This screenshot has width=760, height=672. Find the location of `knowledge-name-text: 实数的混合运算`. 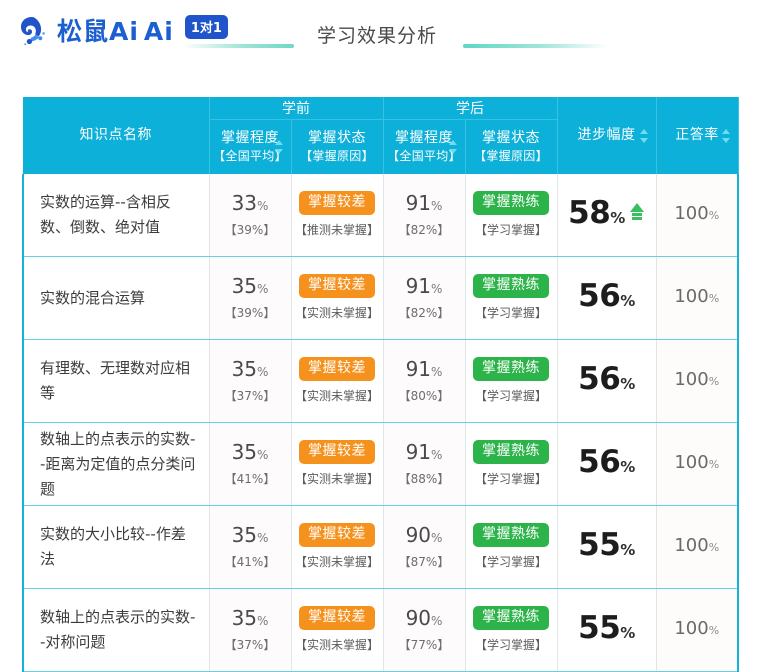

knowledge-name-text: 实数的混合运算 is located at coordinates (93, 297).